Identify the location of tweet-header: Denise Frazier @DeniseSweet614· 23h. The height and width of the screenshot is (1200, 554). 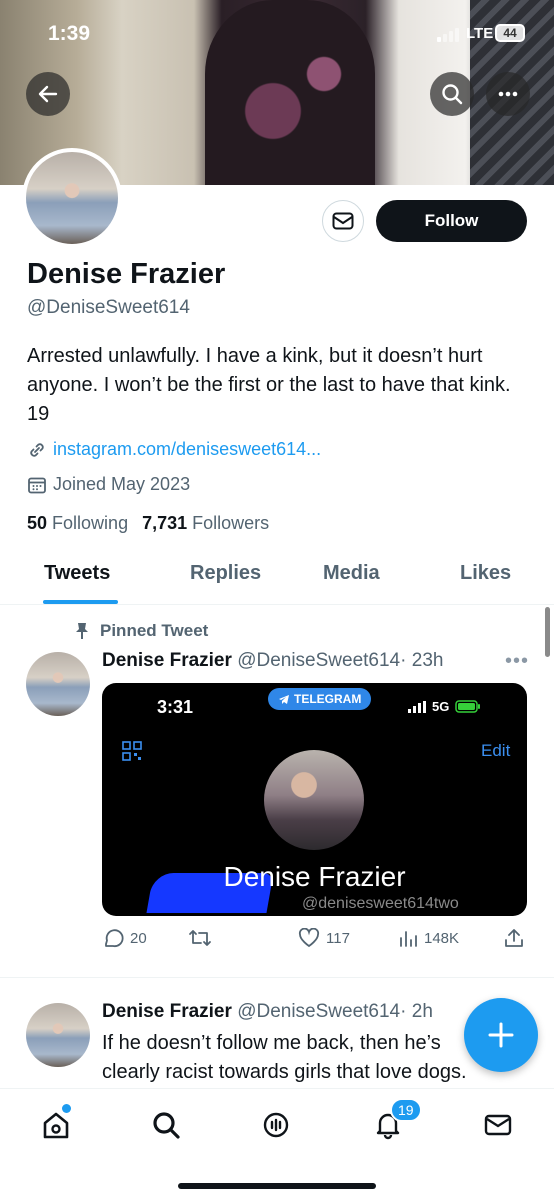
(272, 661).